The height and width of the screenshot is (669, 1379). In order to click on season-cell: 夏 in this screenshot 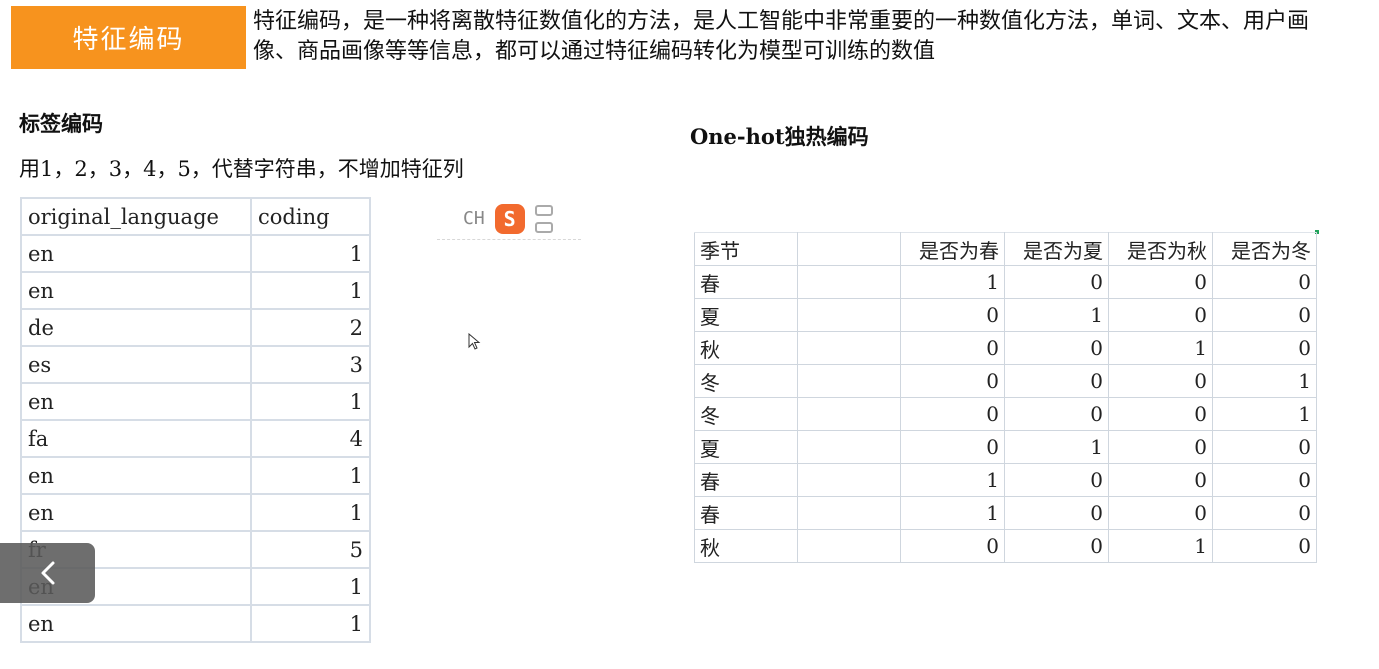, I will do `click(746, 447)`.